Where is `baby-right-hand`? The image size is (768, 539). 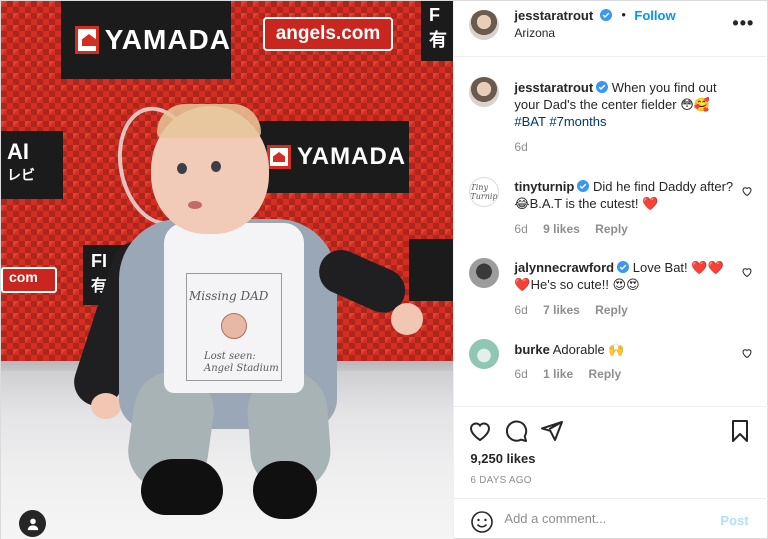 baby-right-hand is located at coordinates (407, 319).